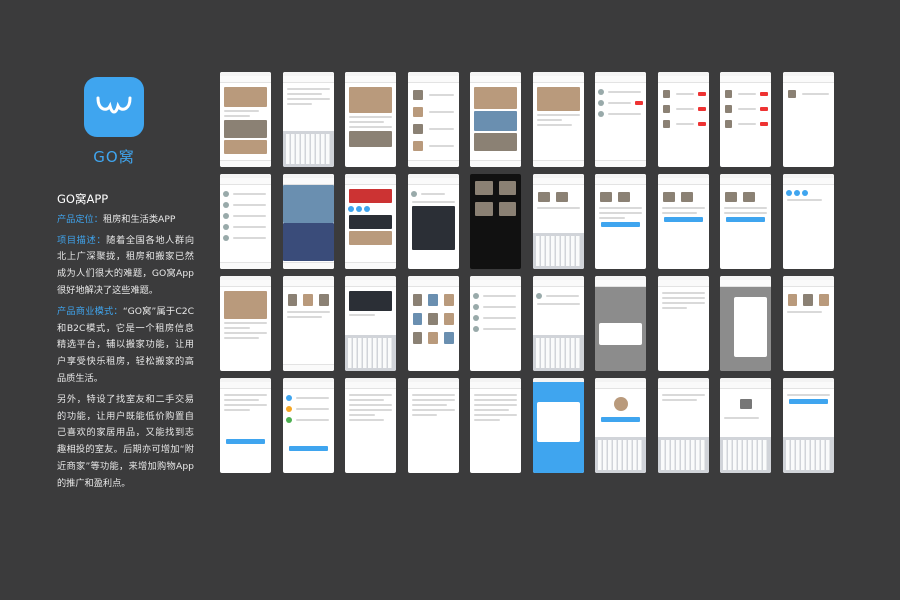  I want to click on info-title: GO窝APP, so click(83, 199).